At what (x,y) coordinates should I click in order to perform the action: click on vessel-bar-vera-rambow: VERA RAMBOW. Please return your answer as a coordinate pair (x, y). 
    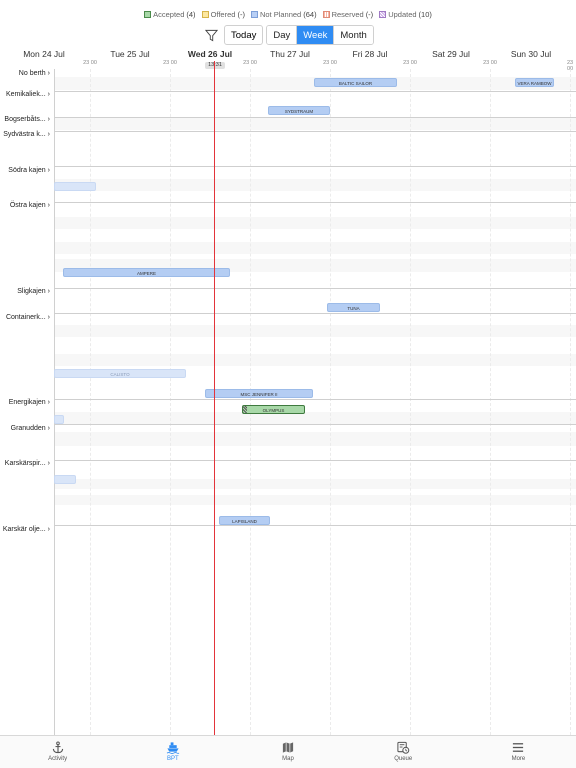
    Looking at the image, I should click on (534, 82).